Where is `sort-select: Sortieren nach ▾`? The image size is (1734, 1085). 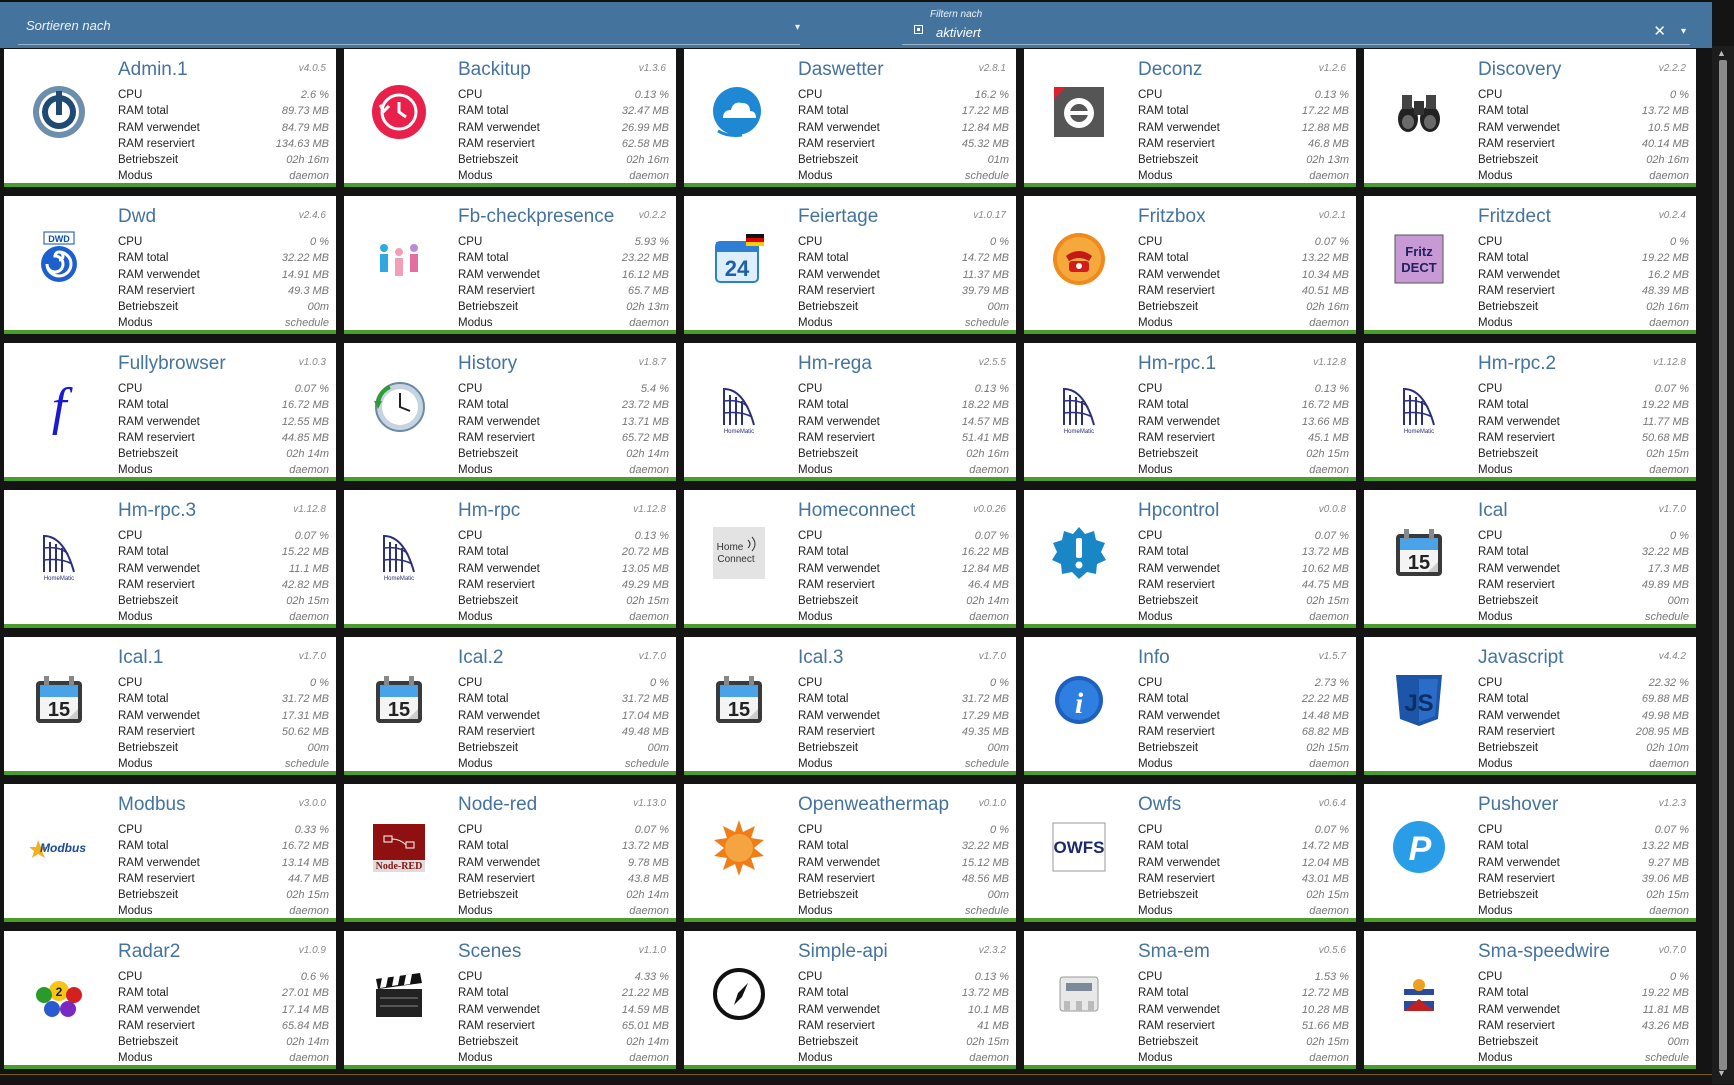
sort-select: Sortieren nach ▾ is located at coordinates (409, 27).